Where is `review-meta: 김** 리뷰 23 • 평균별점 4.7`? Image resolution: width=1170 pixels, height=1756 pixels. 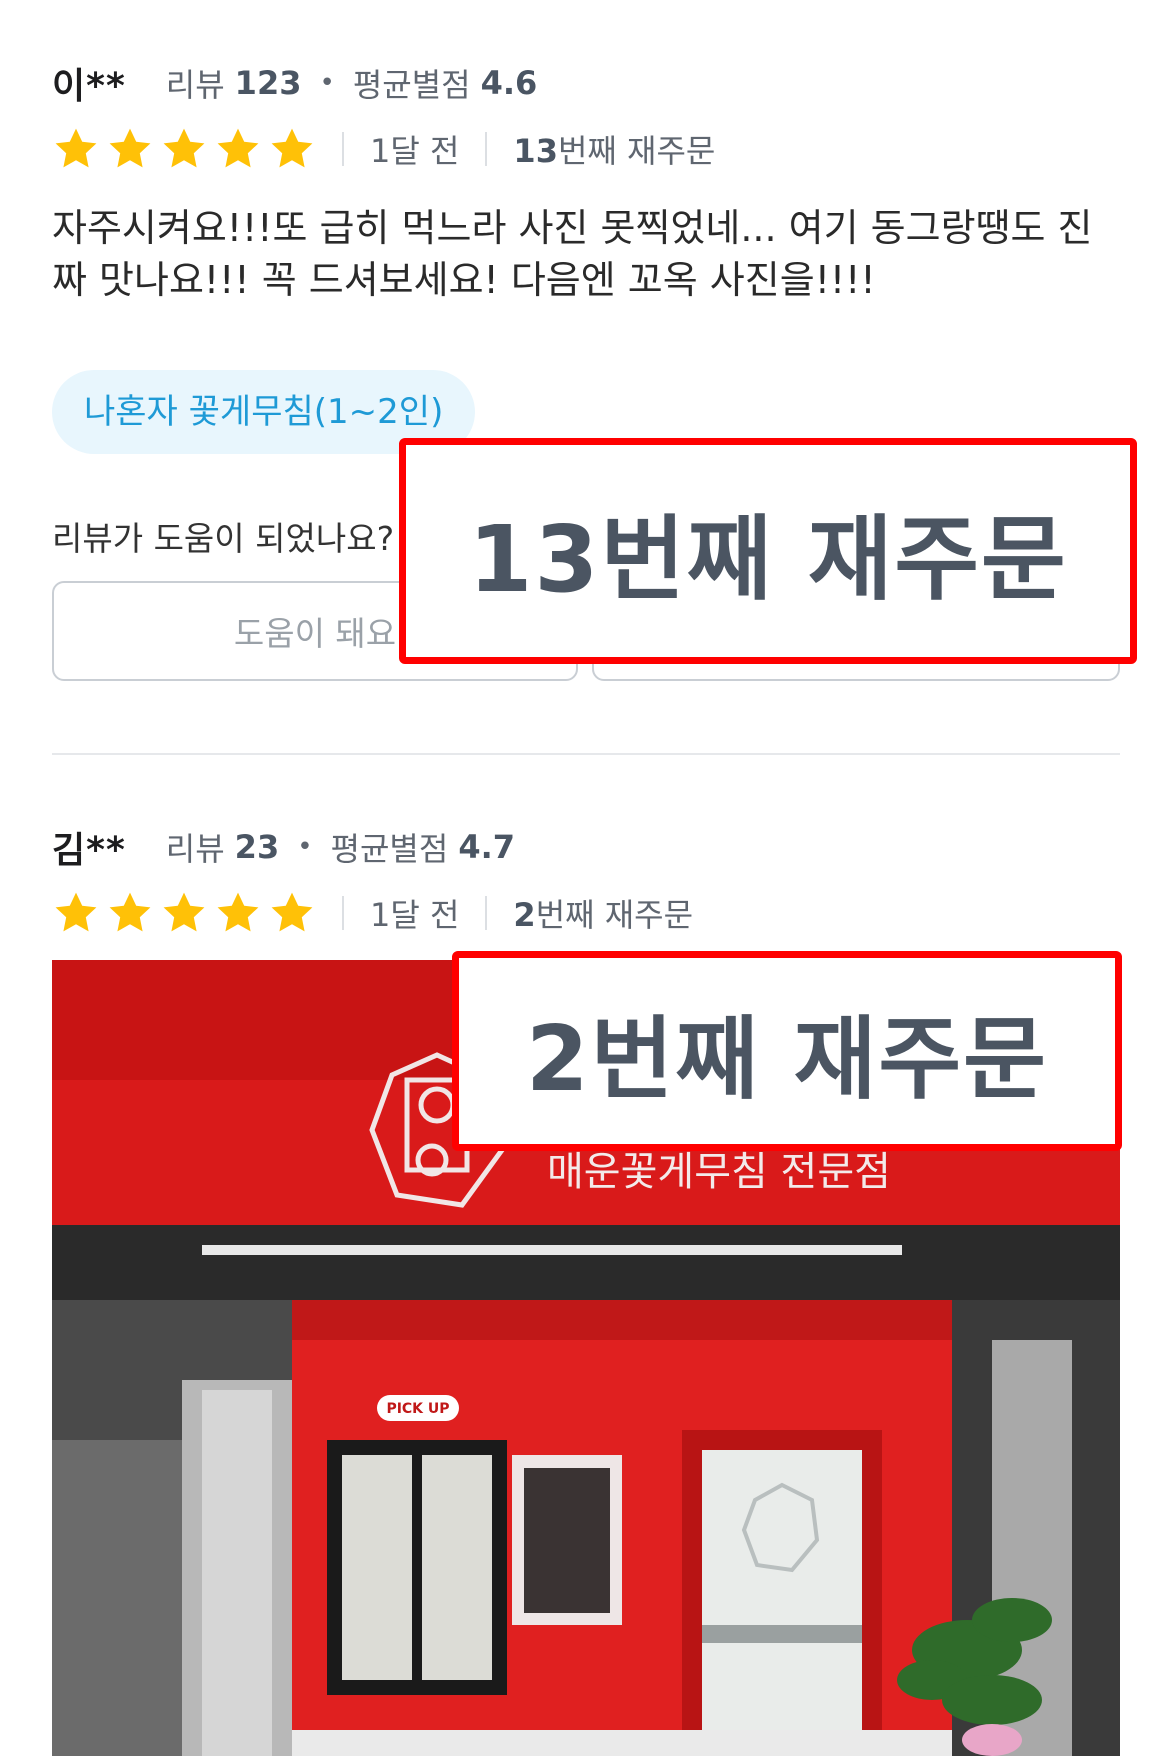 review-meta: 김** 리뷰 23 • 평균별점 4.7 is located at coordinates (586, 847).